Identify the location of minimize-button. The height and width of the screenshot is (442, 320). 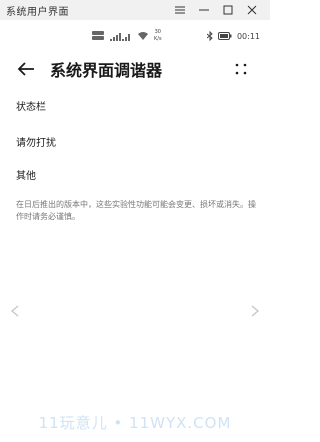
(204, 10).